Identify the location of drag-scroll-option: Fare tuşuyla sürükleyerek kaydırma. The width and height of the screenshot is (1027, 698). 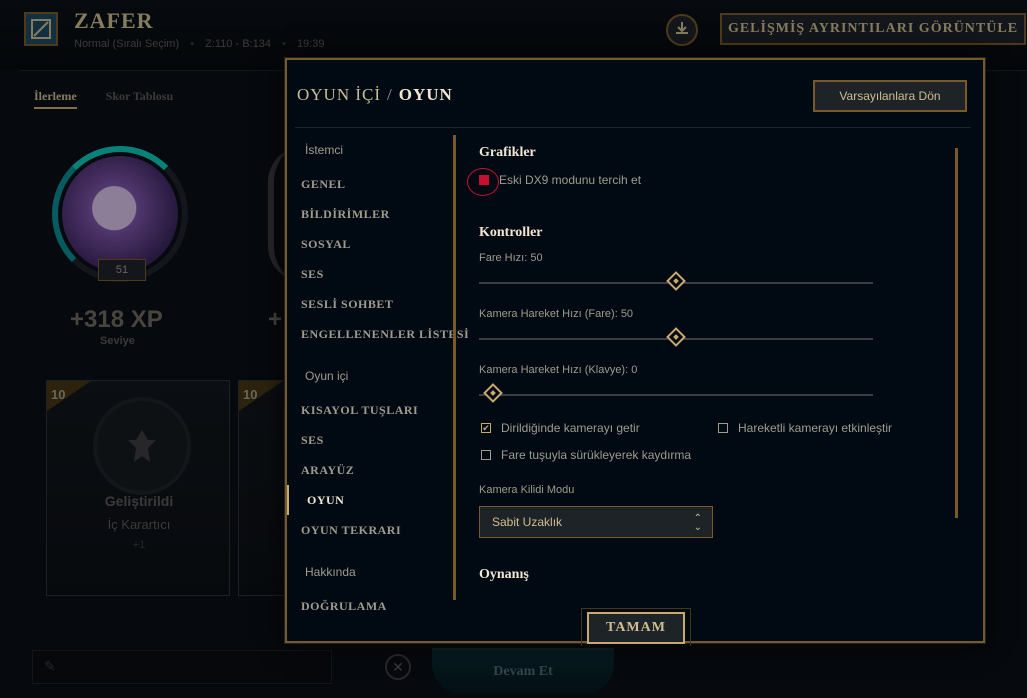
(586, 455).